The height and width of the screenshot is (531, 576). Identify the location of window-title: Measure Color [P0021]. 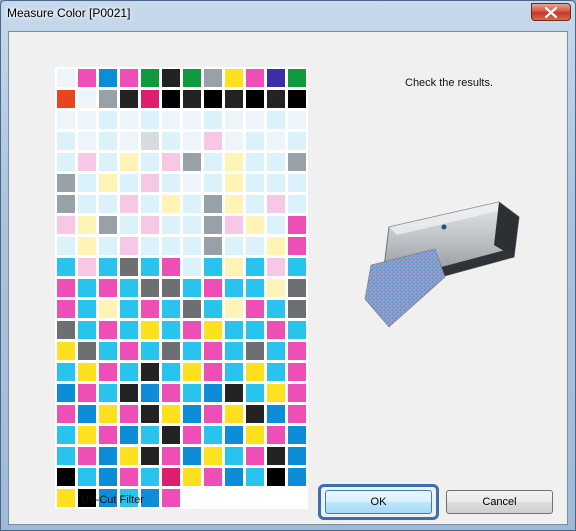
(69, 13).